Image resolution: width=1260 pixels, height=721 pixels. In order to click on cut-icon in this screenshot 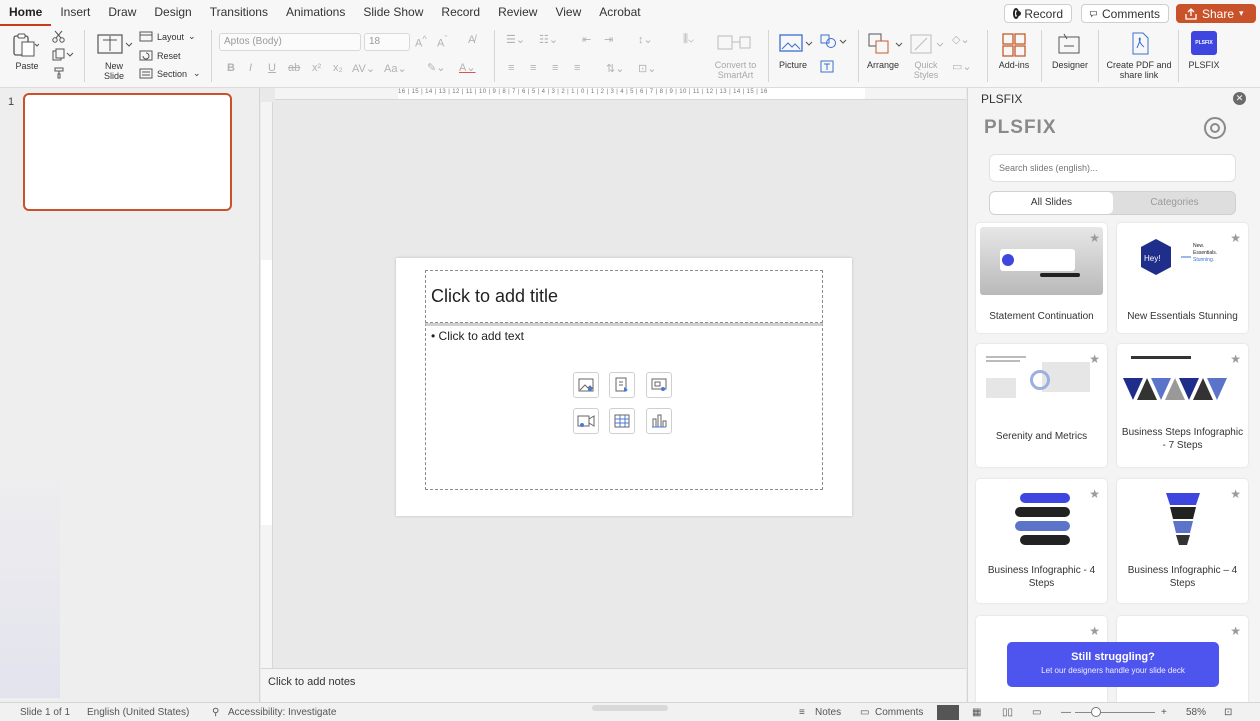, I will do `click(59, 36)`.